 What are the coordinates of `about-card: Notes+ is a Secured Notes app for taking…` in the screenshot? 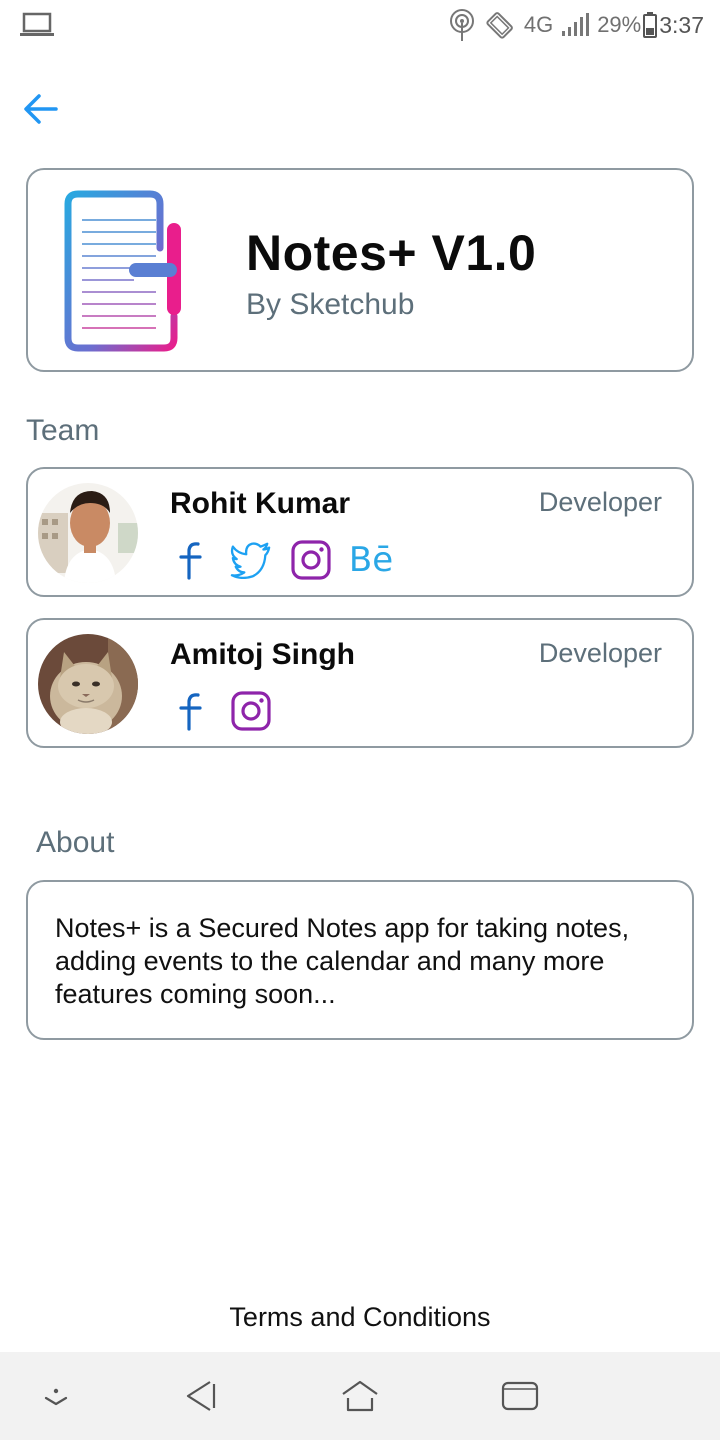 It's located at (360, 960).